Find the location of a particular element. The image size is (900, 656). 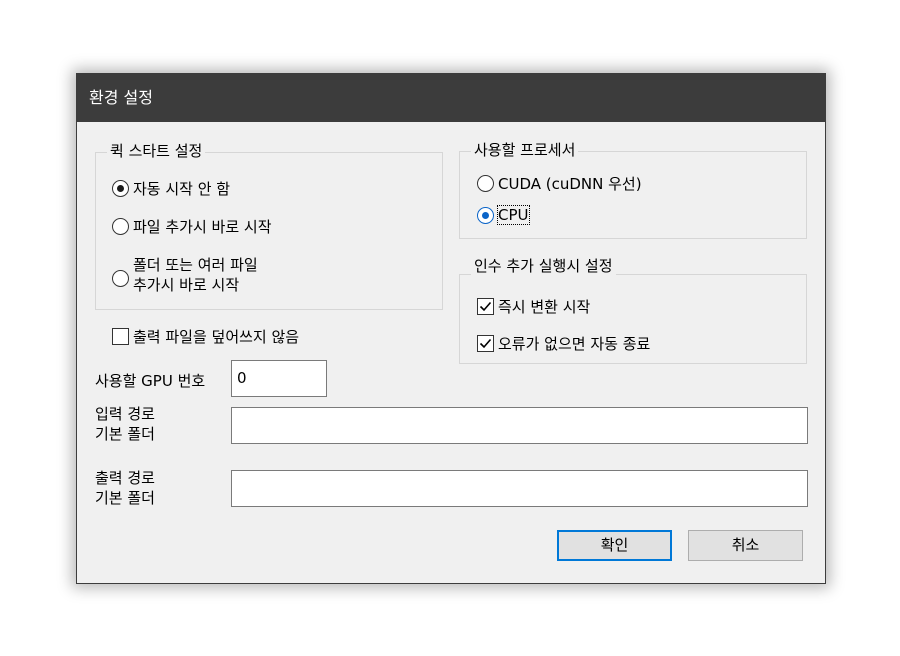

ok-button: 확인 is located at coordinates (614, 545).